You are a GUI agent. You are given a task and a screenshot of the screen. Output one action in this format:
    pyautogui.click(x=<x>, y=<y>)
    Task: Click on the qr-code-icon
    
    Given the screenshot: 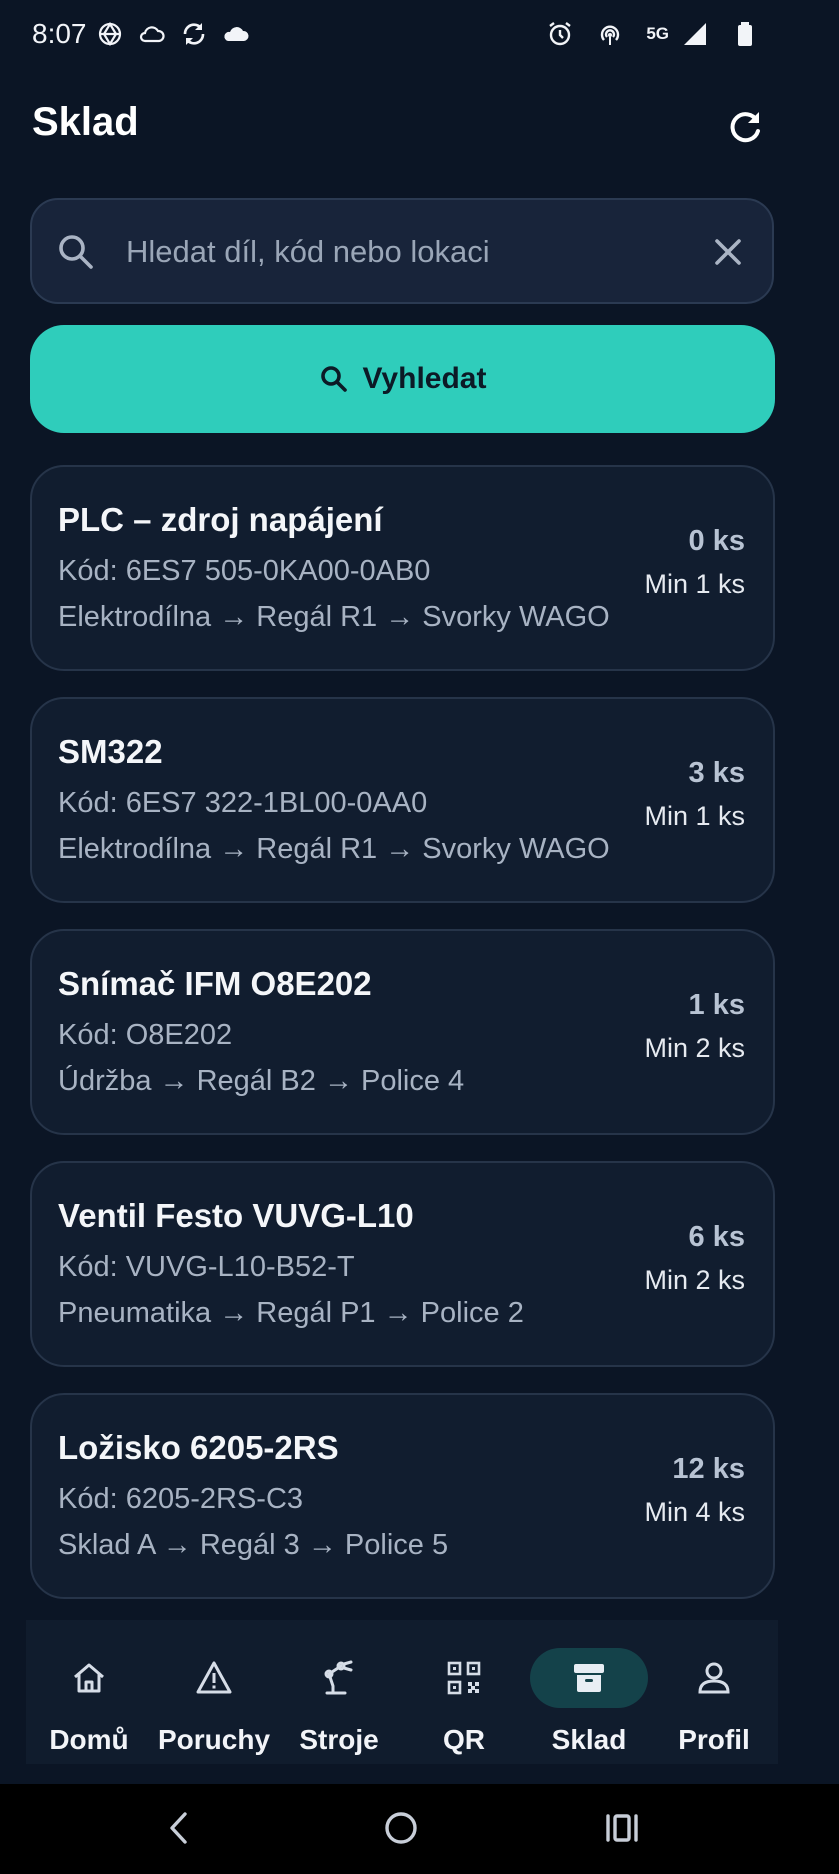 What is the action you would take?
    pyautogui.click(x=464, y=1678)
    